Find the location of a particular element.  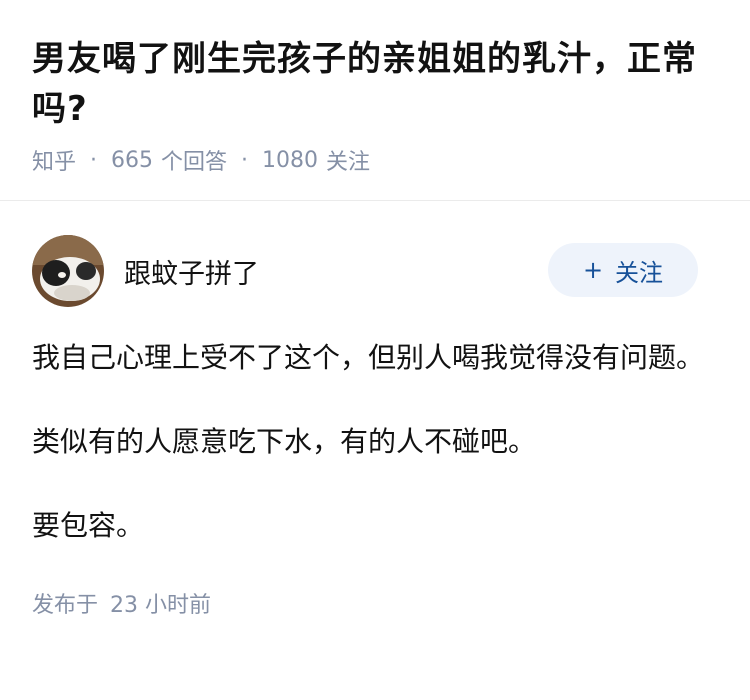

avatar is located at coordinates (68, 271).